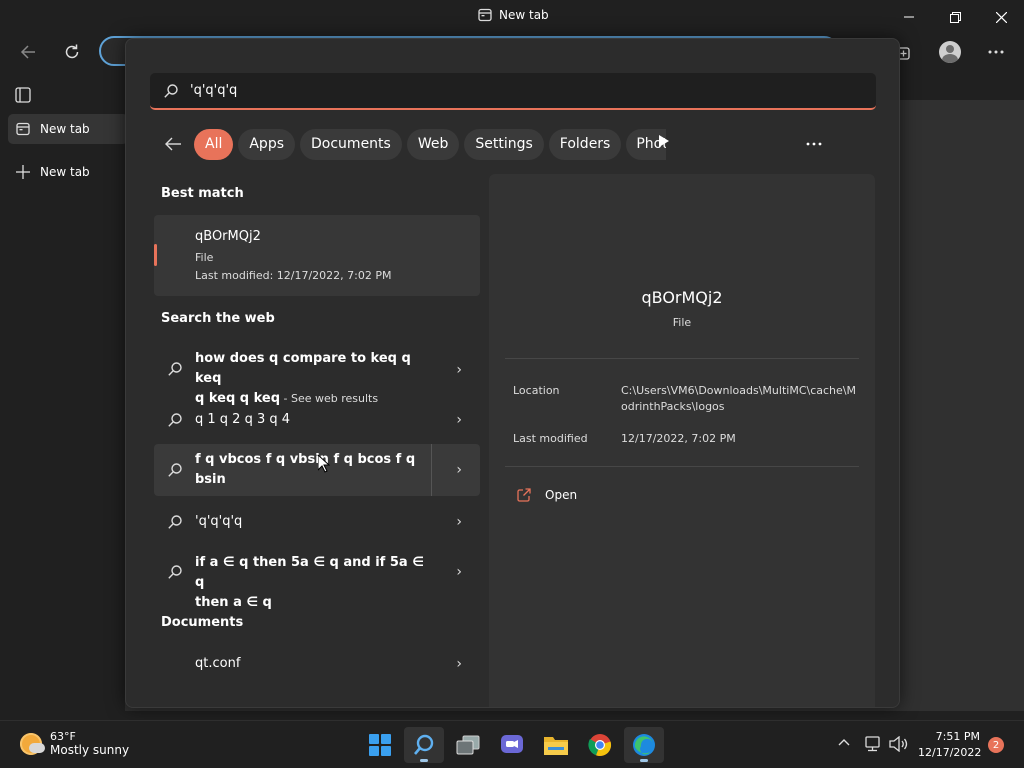 This screenshot has height=768, width=1024. Describe the element at coordinates (950, 745) in the screenshot. I see `clock: 7:51 PM 12/17/2022` at that location.